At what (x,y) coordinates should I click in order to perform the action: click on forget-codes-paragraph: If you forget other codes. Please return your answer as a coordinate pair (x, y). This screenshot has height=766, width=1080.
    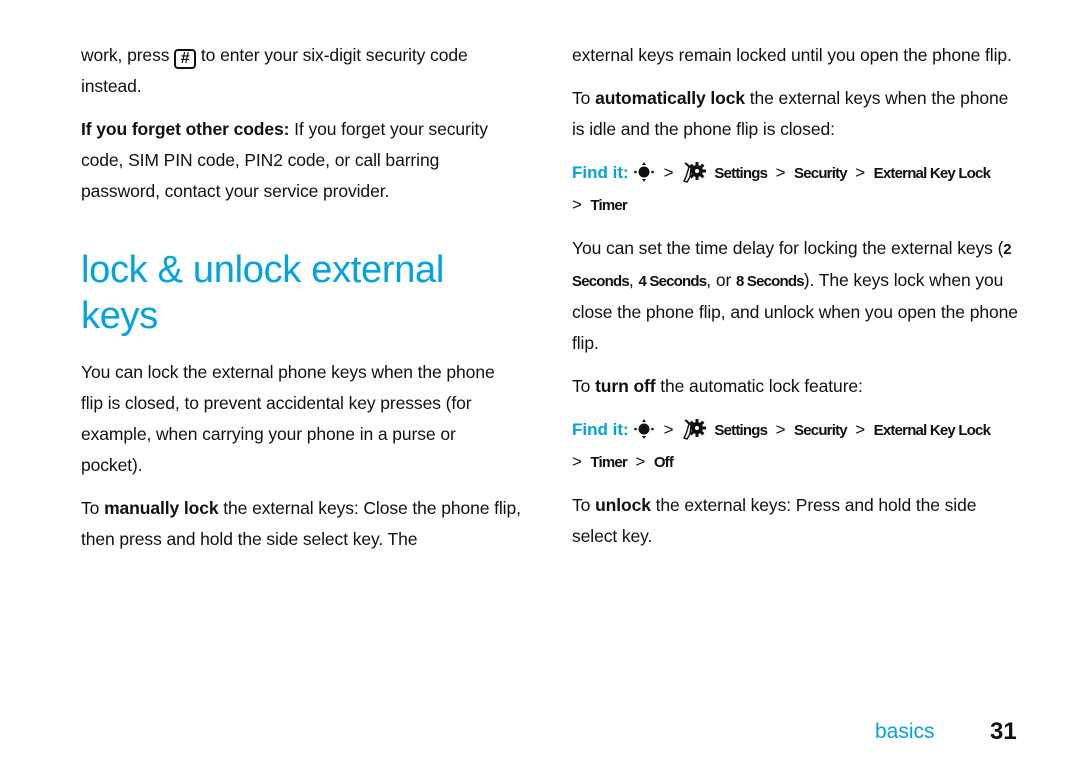
    Looking at the image, I should click on (301, 160).